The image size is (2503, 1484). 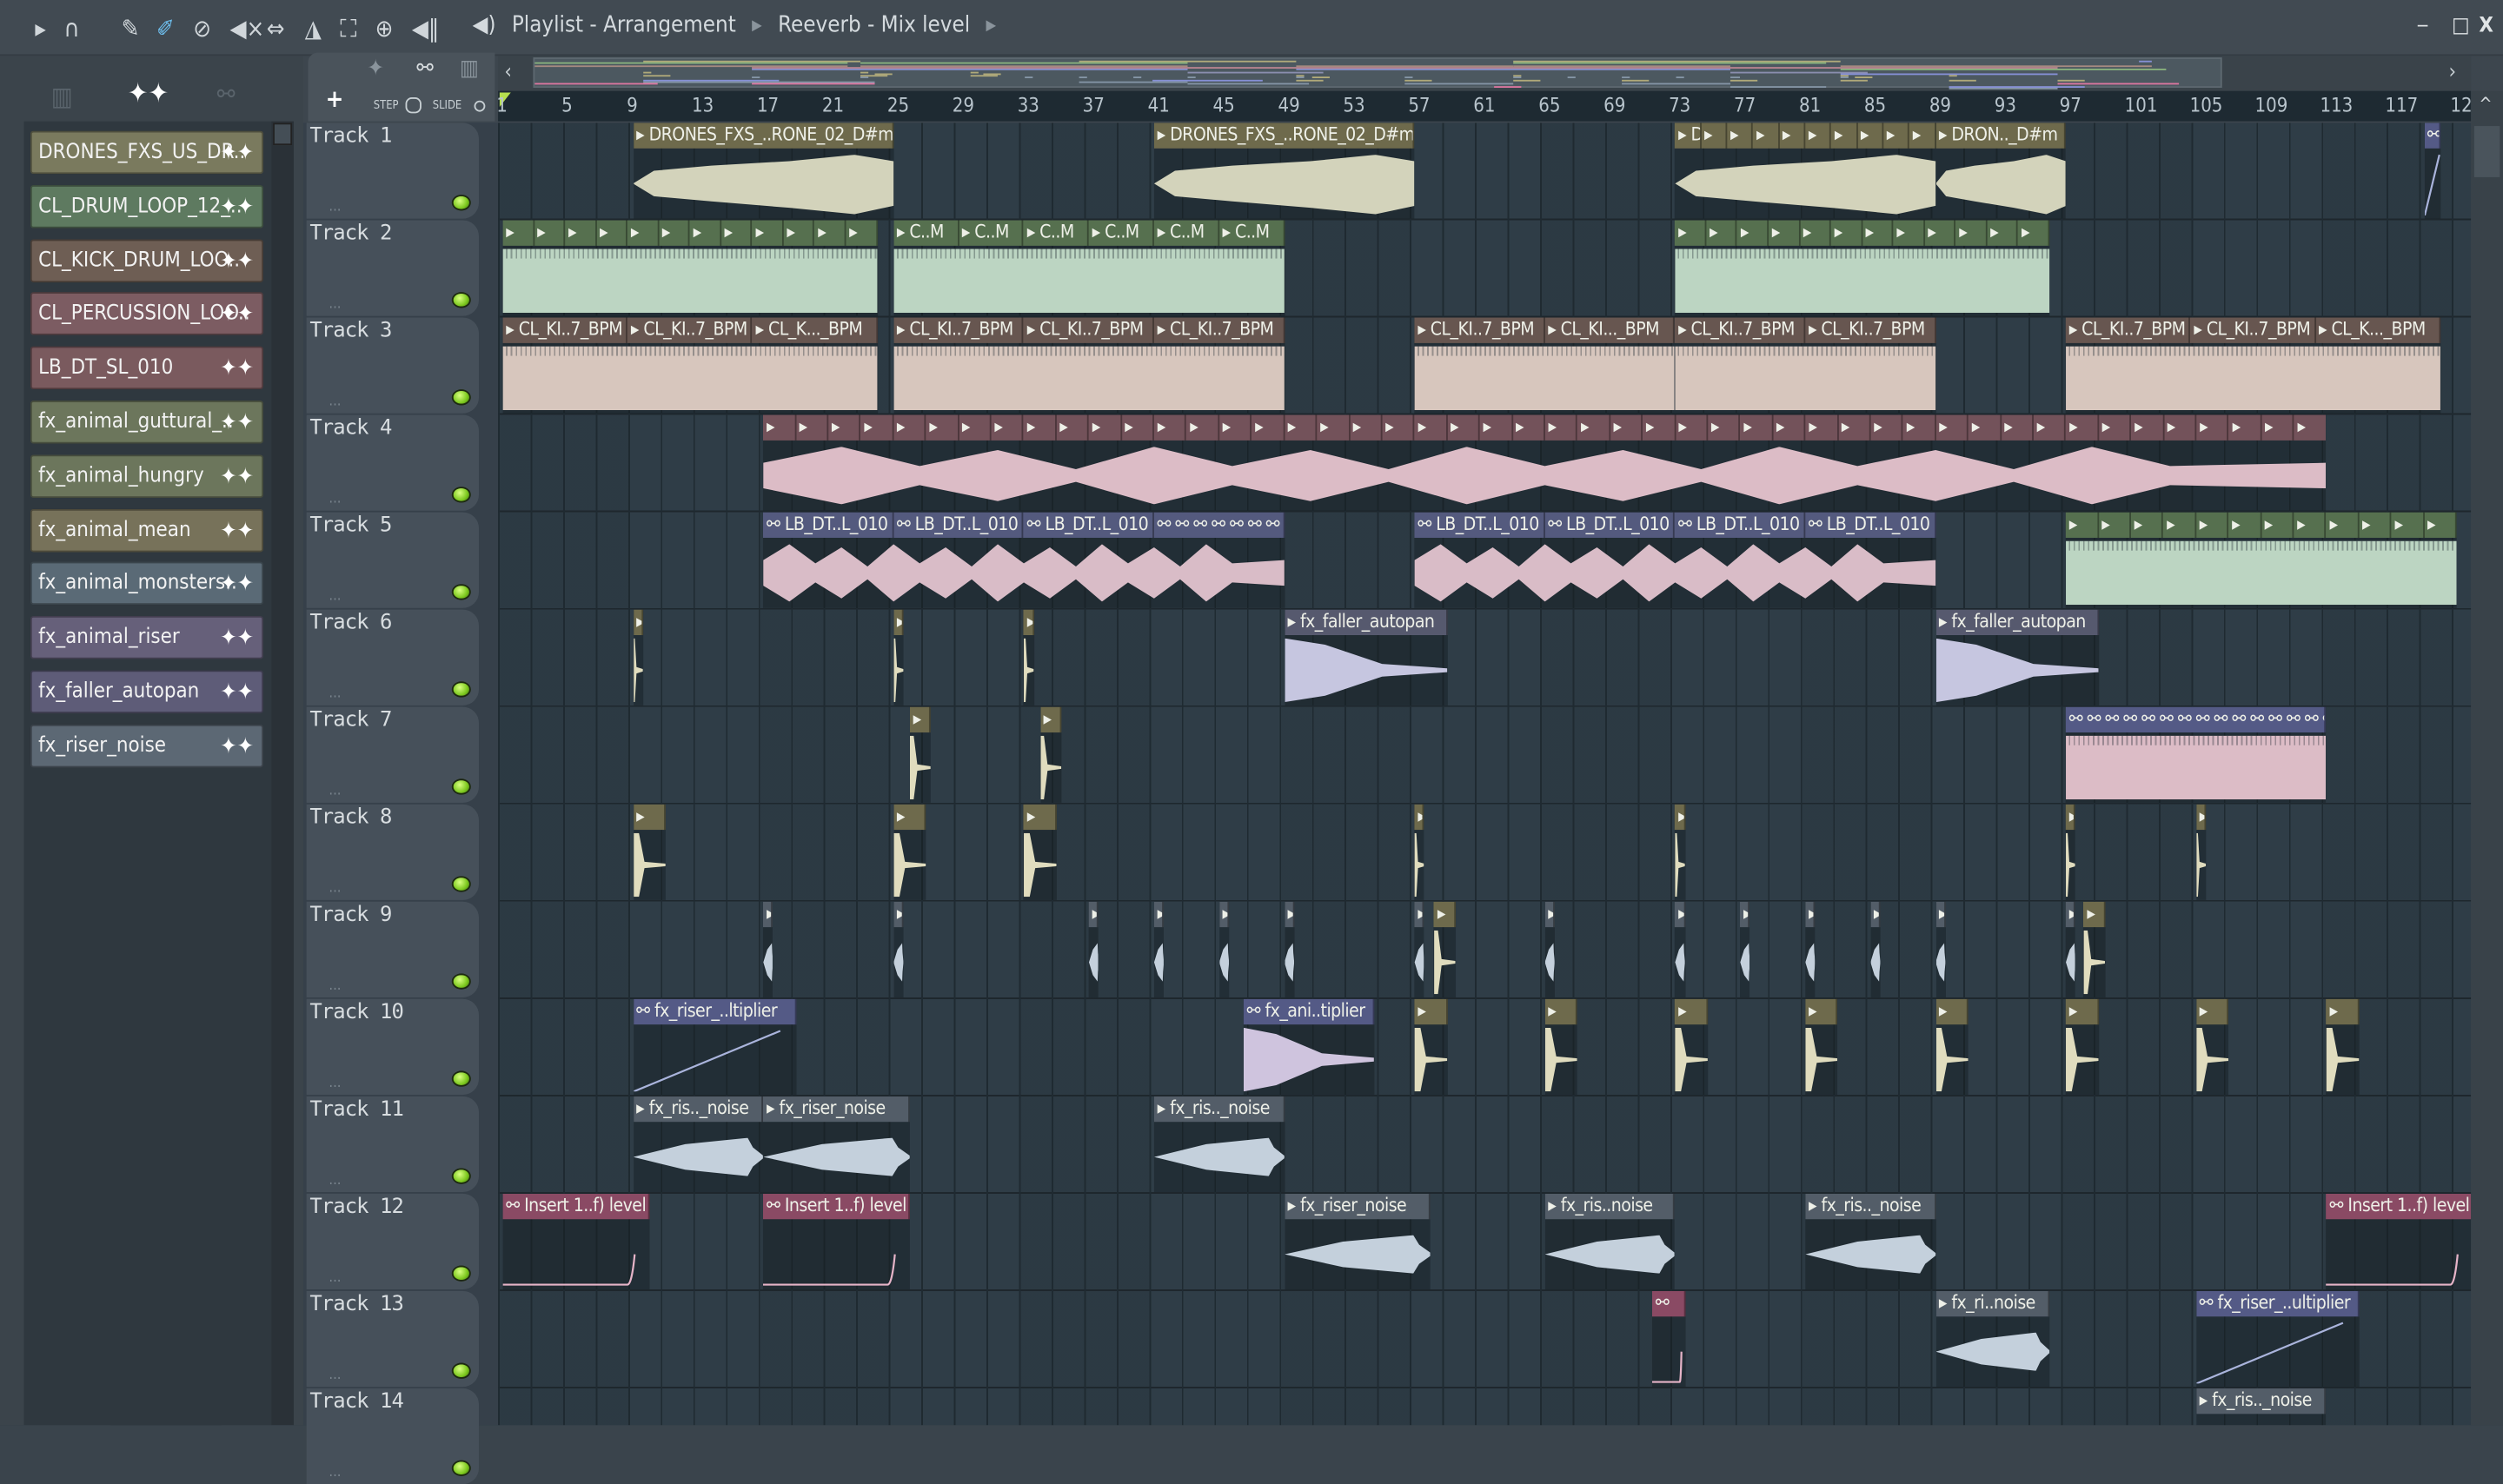 I want to click on sample-item: DRONES_FXS_US_DR.. ✦✦, so click(x=147, y=152).